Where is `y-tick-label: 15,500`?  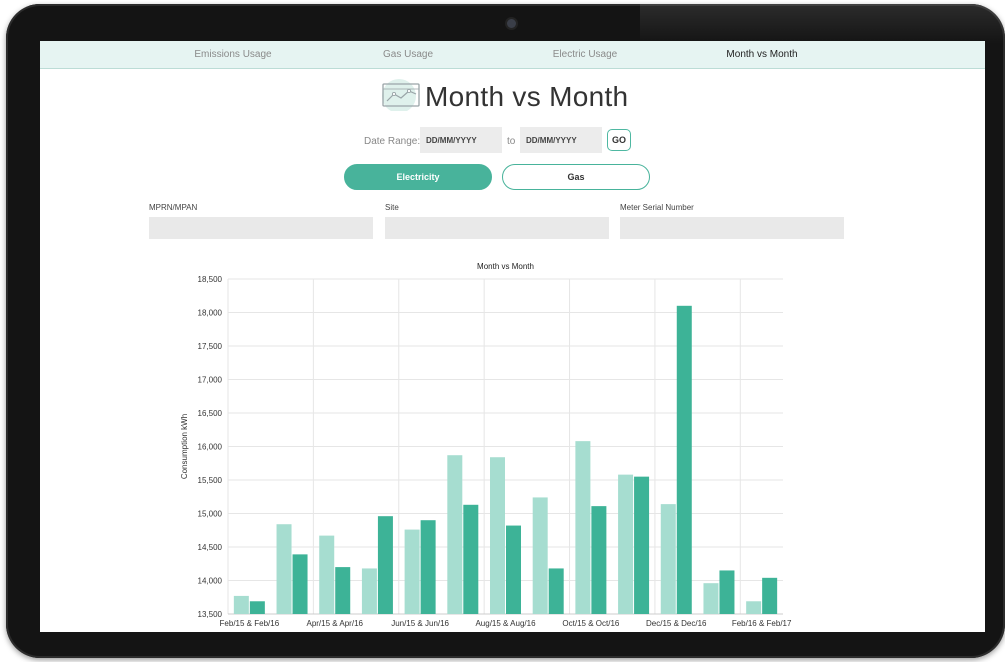
y-tick-label: 15,500 is located at coordinates (210, 480).